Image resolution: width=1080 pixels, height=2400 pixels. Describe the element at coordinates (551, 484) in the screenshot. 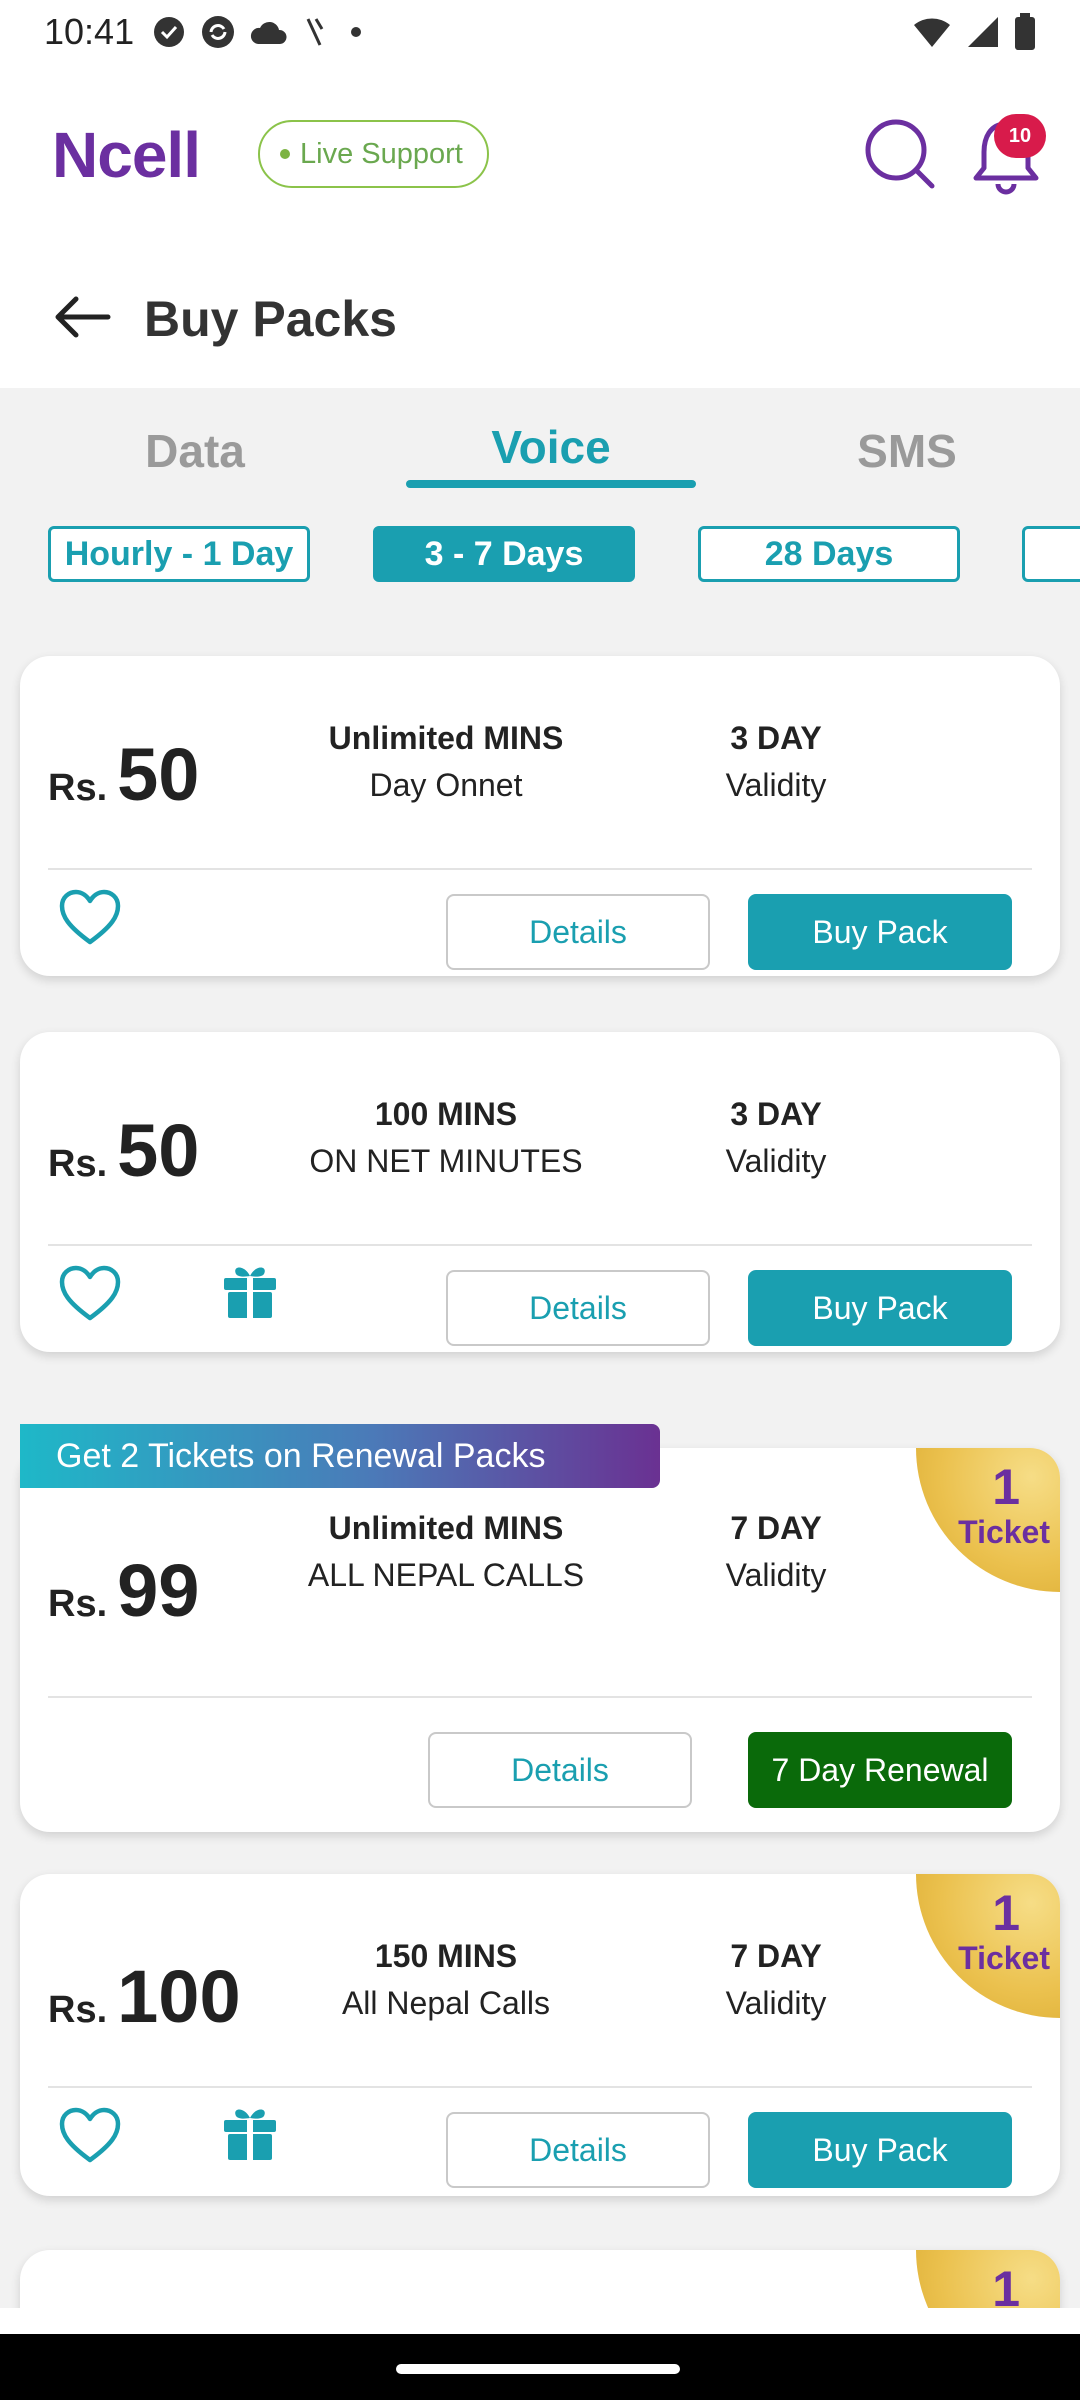

I see `active-tab-indicator` at that location.